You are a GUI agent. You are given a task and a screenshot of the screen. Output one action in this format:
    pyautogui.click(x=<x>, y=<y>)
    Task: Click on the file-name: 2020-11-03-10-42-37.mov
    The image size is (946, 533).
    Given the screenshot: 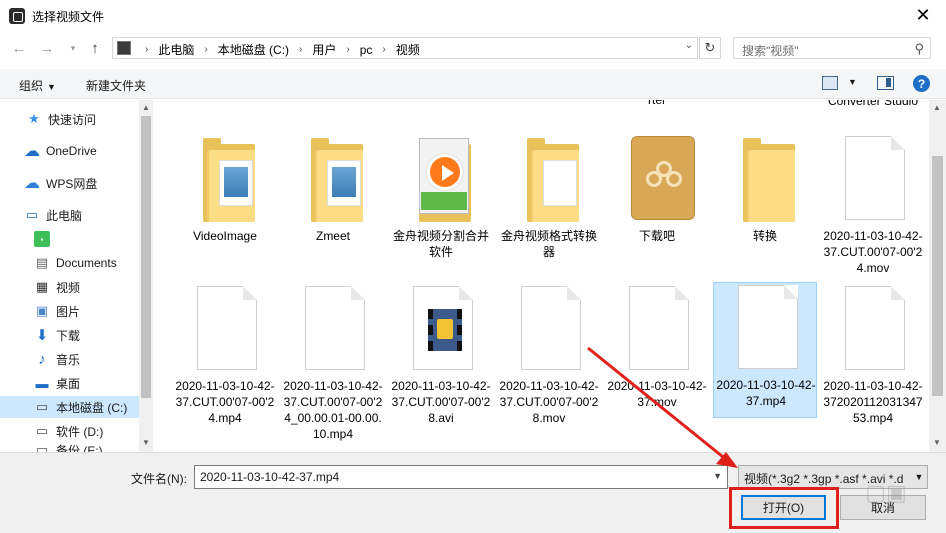 What is the action you would take?
    pyautogui.click(x=657, y=394)
    